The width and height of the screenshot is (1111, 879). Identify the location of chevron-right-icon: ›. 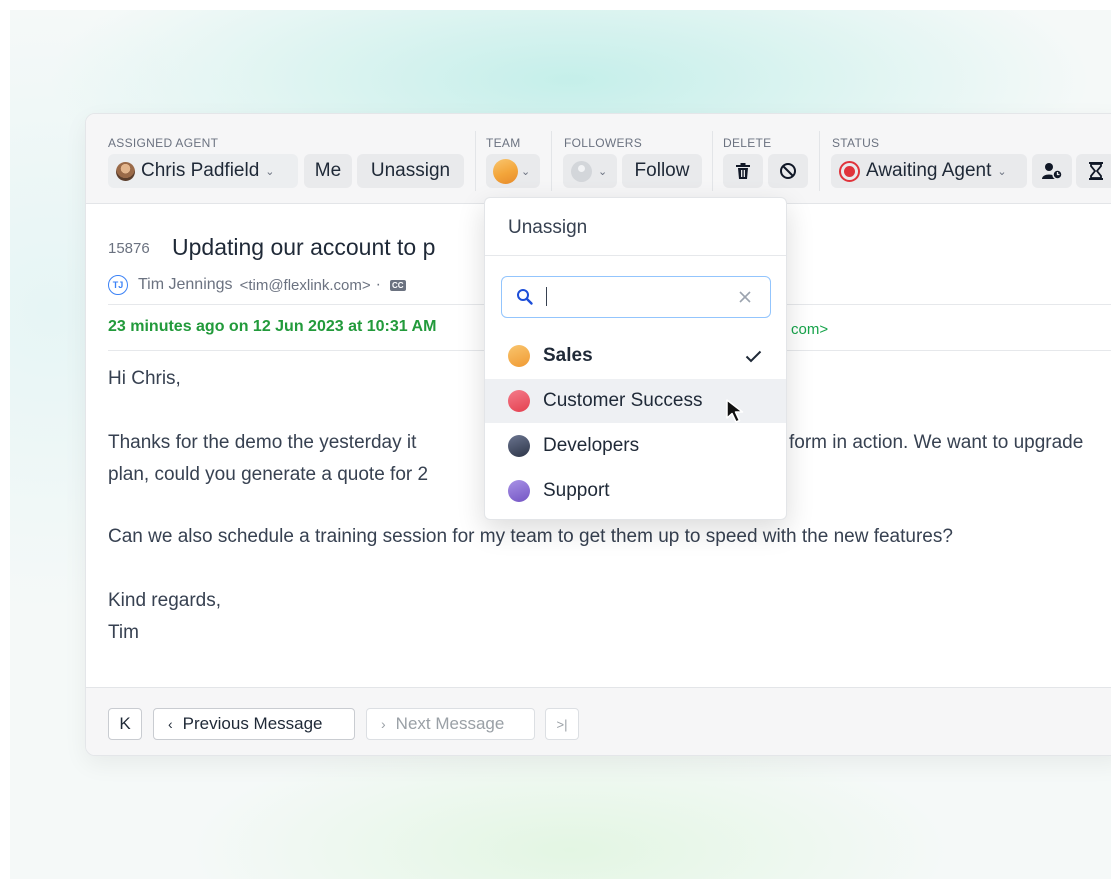
(383, 724).